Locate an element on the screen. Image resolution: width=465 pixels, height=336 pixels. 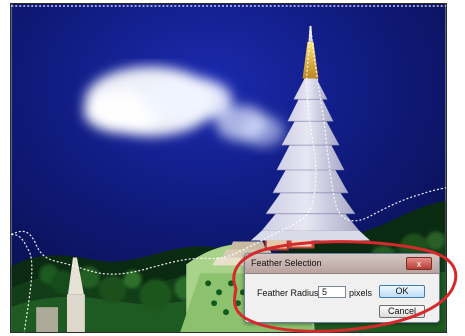
dialog-body: Feather Radius: pixels OK Cancel is located at coordinates (342, 298).